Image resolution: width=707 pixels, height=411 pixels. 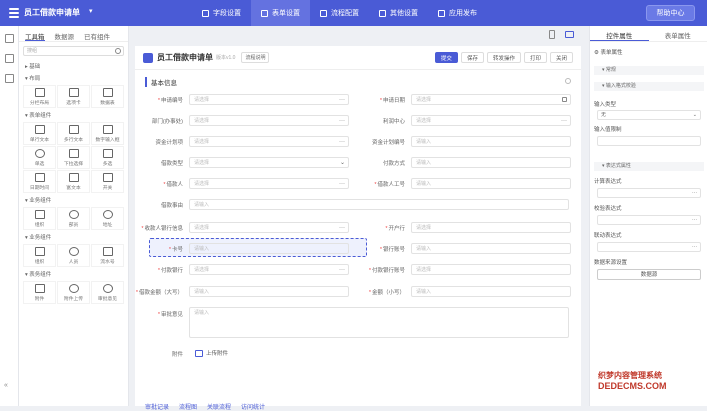 I want to click on component-single-text: 单行文本, so click(x=39, y=133).